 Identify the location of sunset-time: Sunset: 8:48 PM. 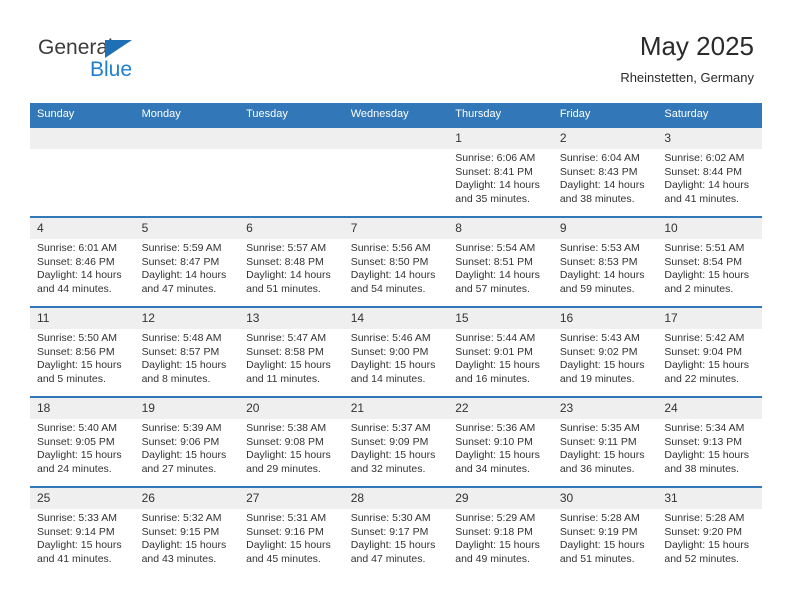
(285, 261).